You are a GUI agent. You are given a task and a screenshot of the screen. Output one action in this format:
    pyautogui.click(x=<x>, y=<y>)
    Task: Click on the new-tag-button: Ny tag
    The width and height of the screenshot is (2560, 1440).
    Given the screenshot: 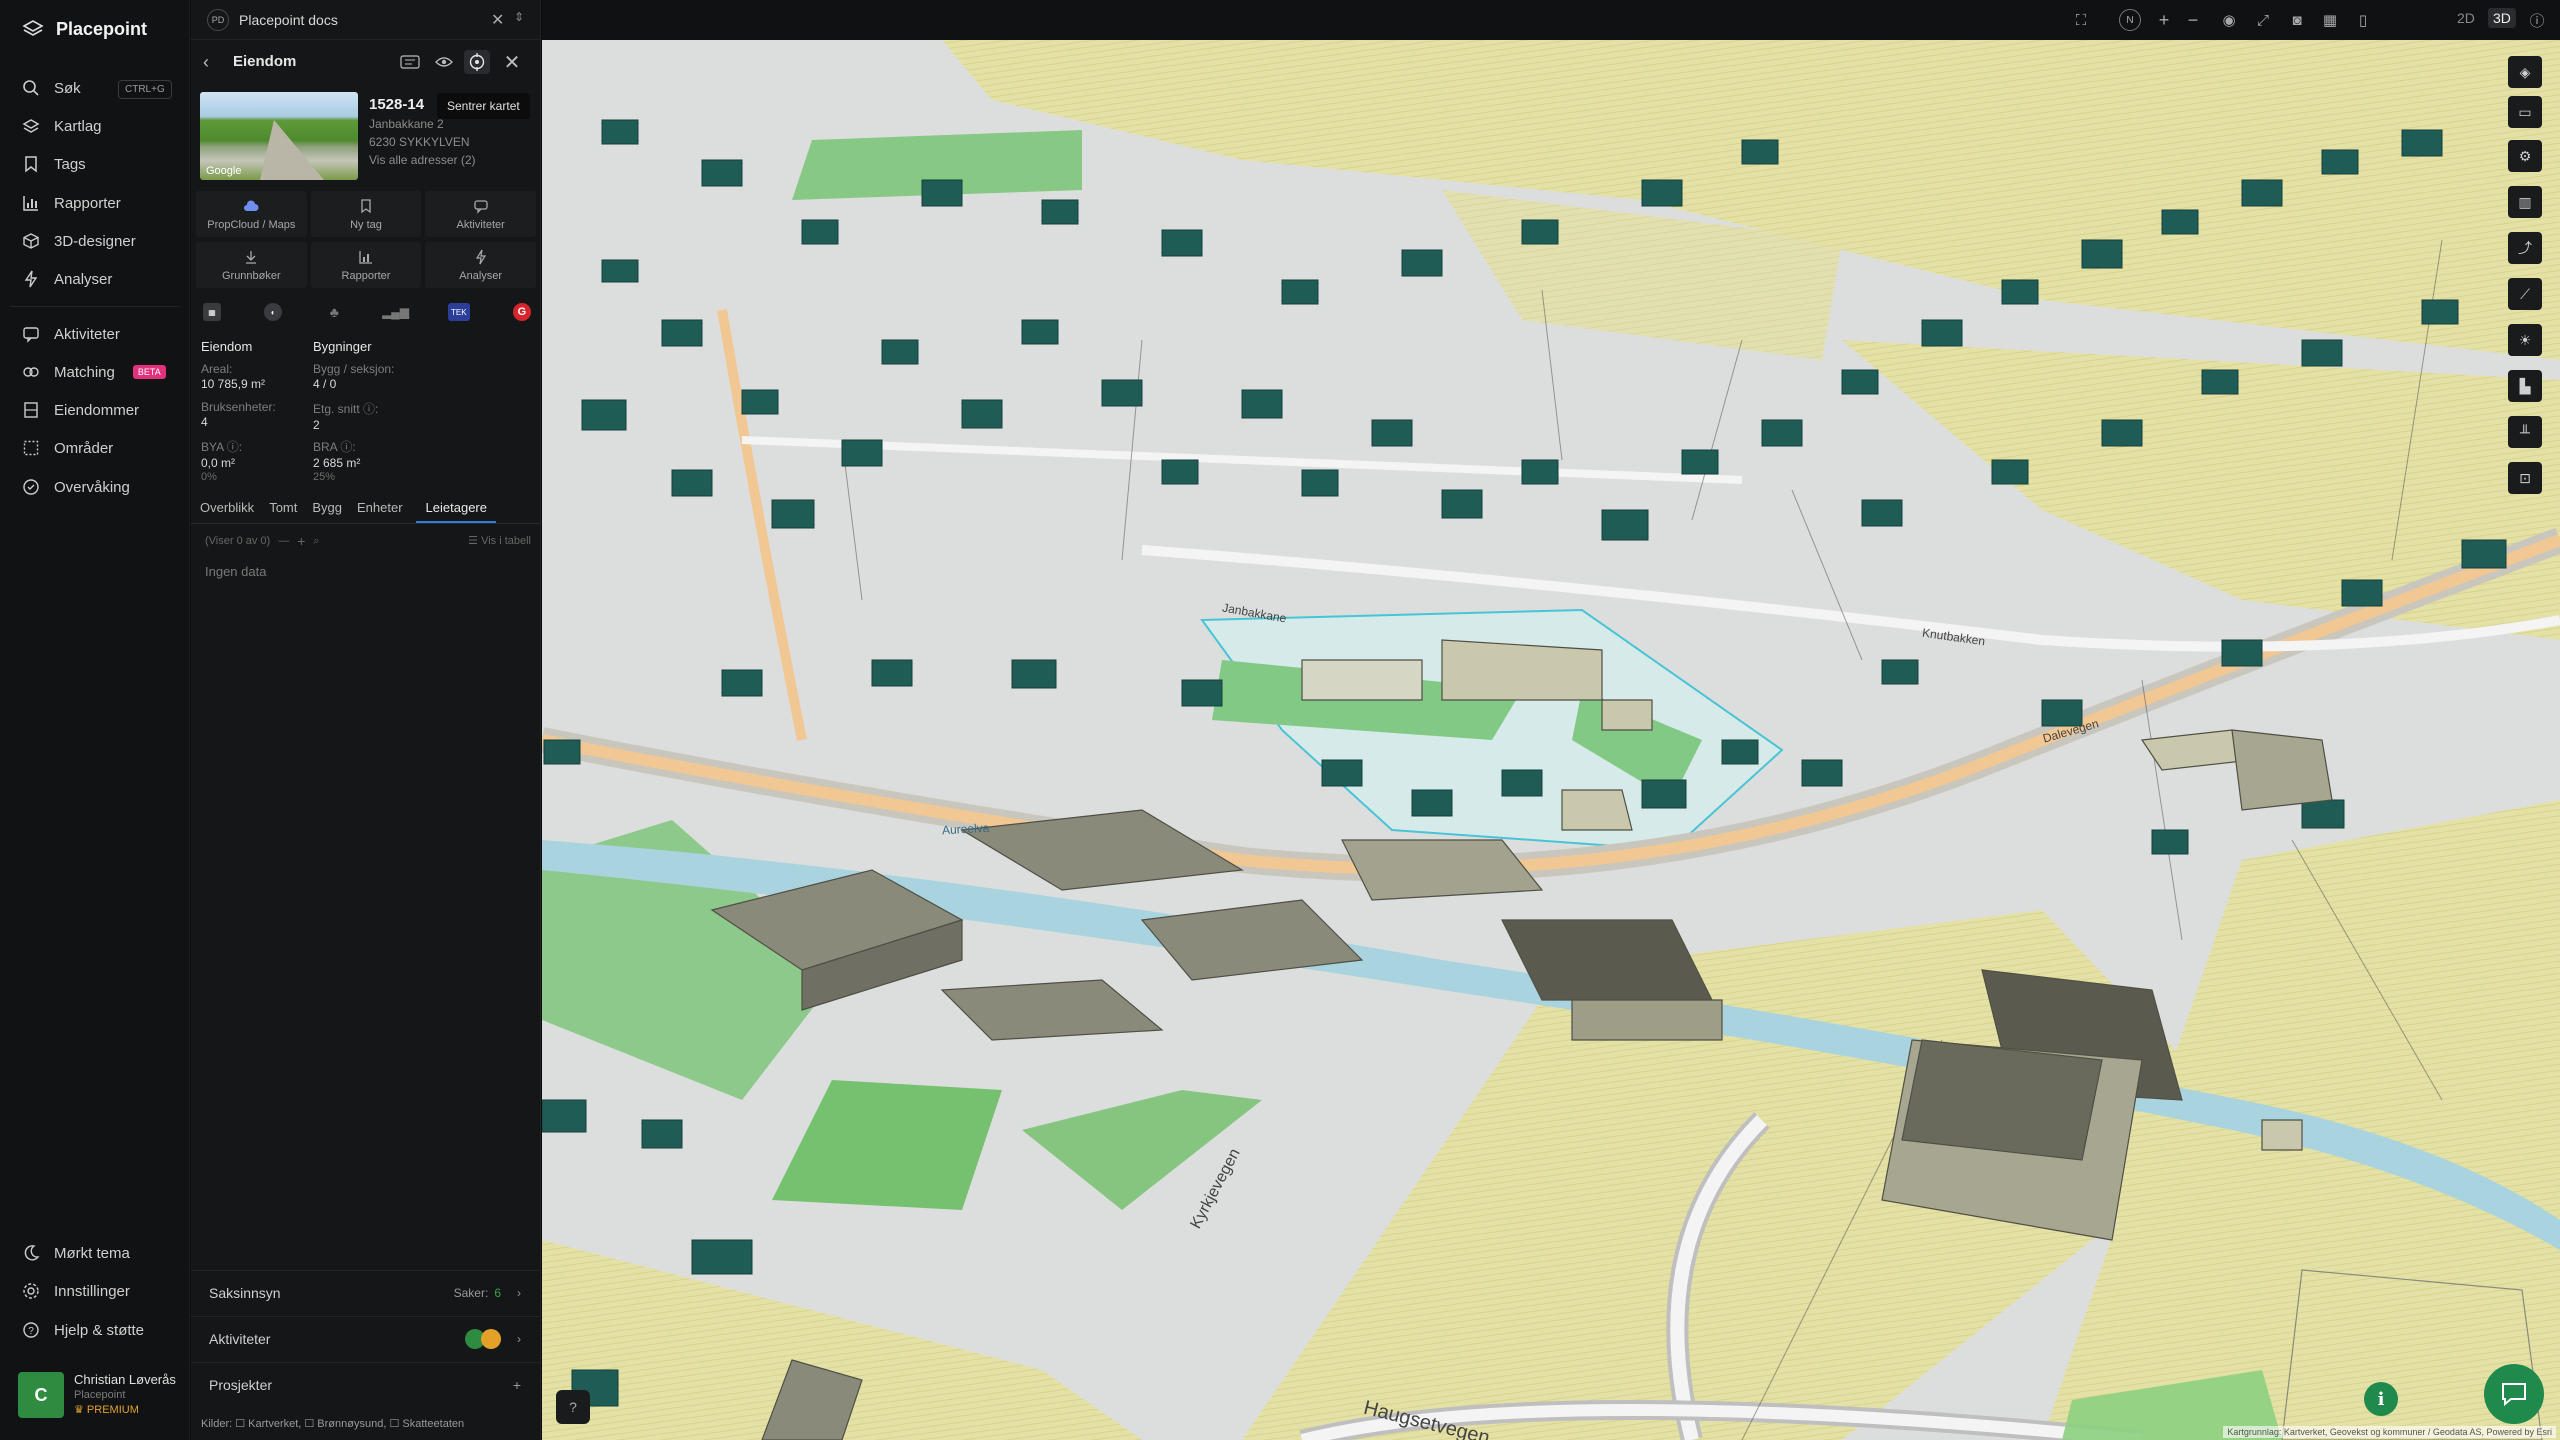 What is the action you would take?
    pyautogui.click(x=366, y=214)
    